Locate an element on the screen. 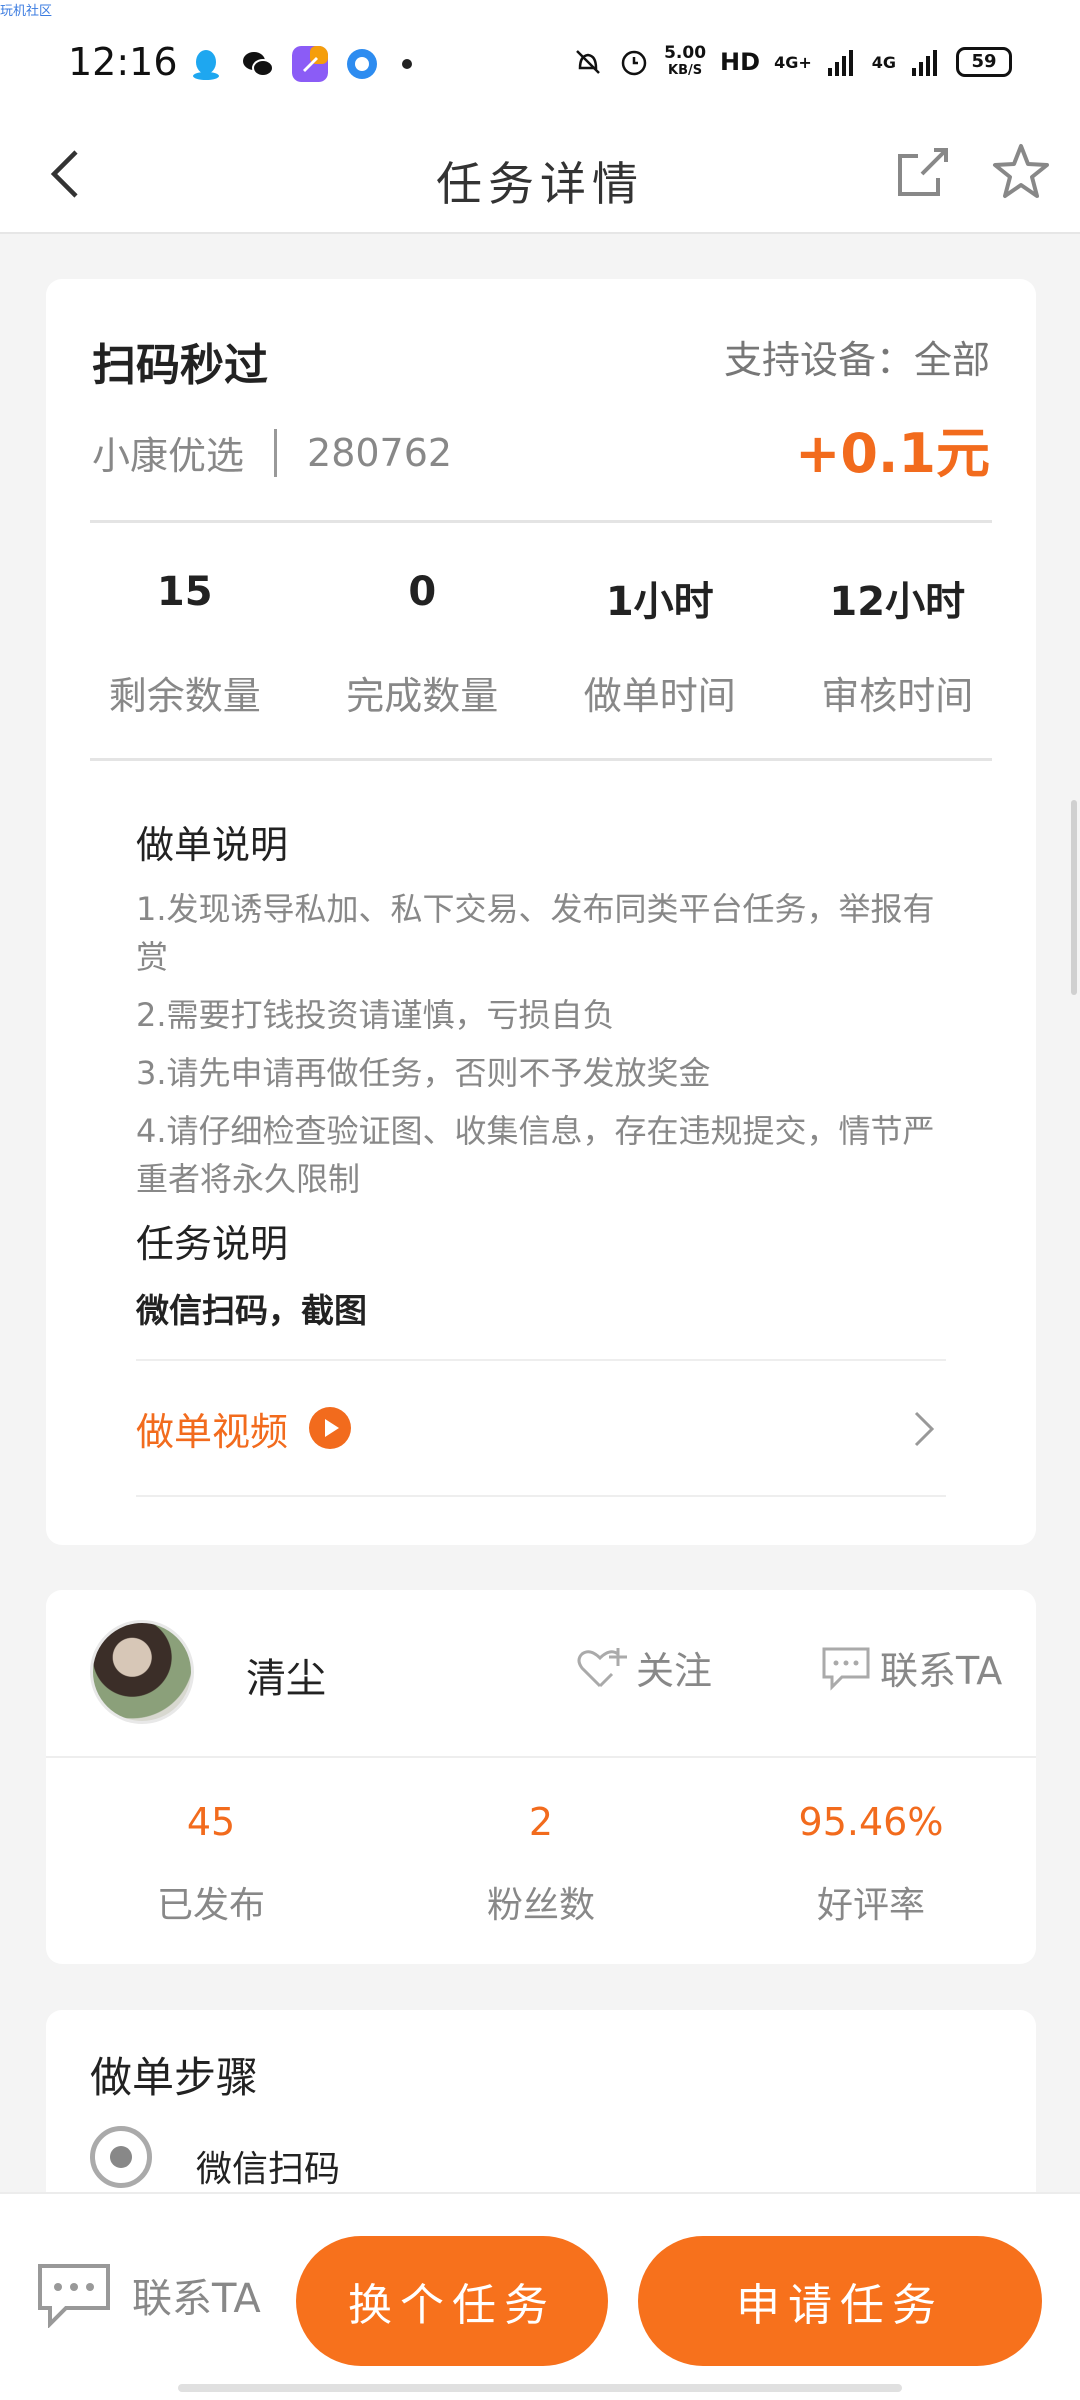 This screenshot has height=2400, width=1080. stat-label: 审核时间 is located at coordinates (897, 696).